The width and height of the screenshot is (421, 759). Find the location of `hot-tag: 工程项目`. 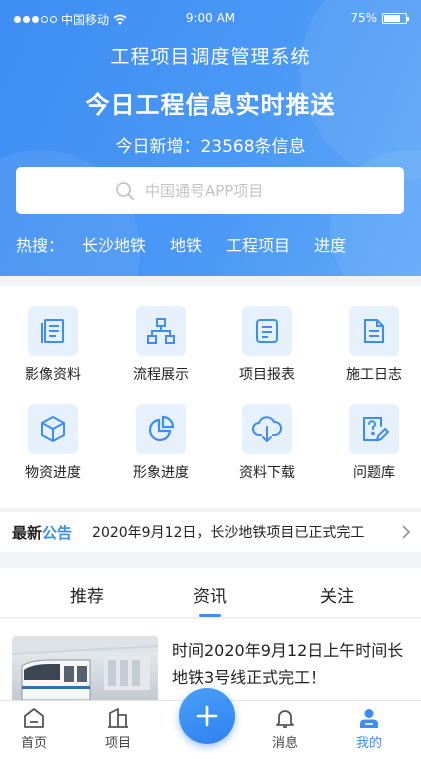

hot-tag: 工程项目 is located at coordinates (258, 244).